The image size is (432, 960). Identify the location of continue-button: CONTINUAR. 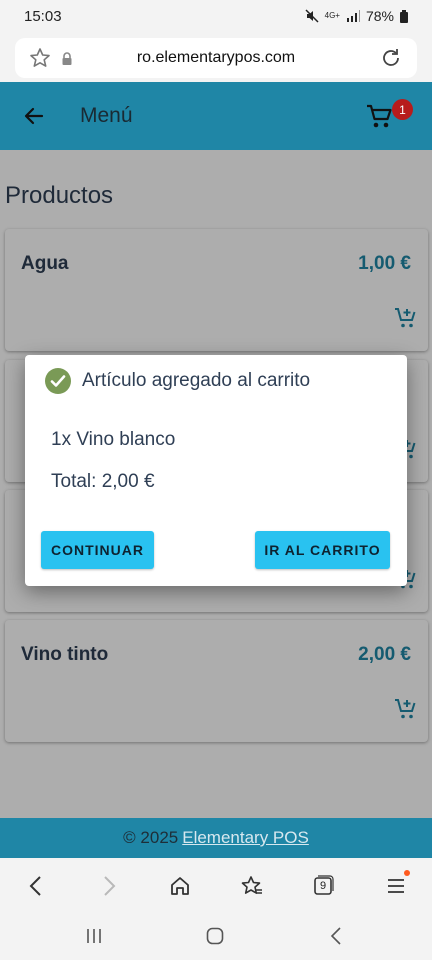
(97, 550).